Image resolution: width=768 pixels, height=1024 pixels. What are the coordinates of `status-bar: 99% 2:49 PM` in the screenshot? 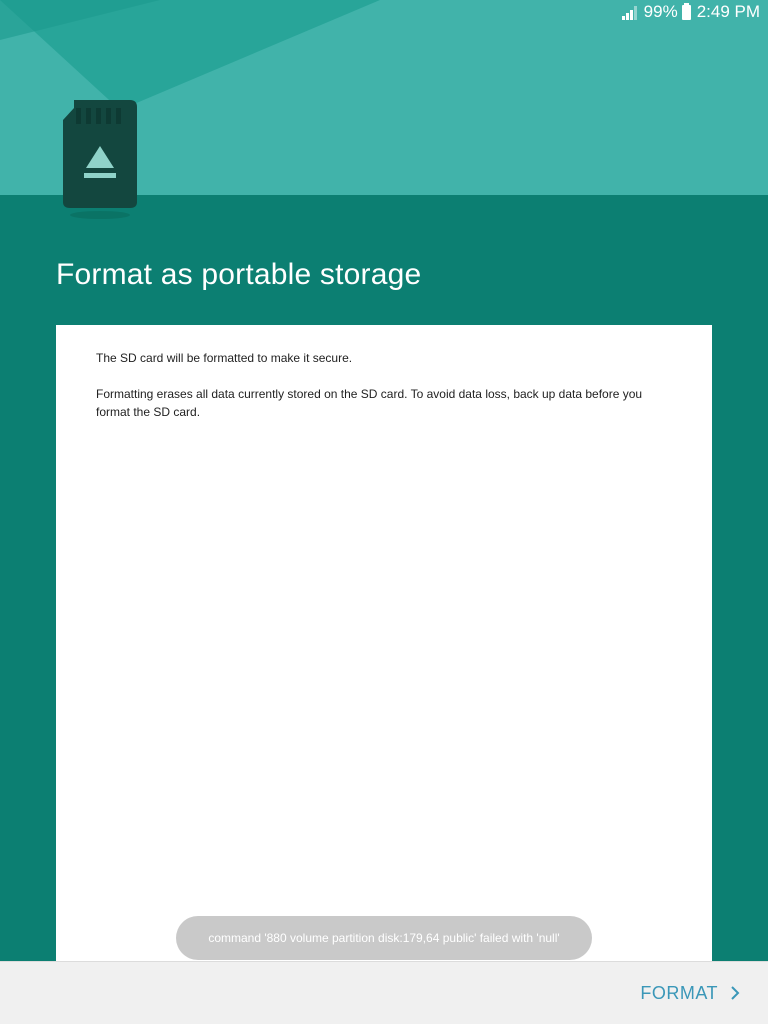 It's located at (690, 12).